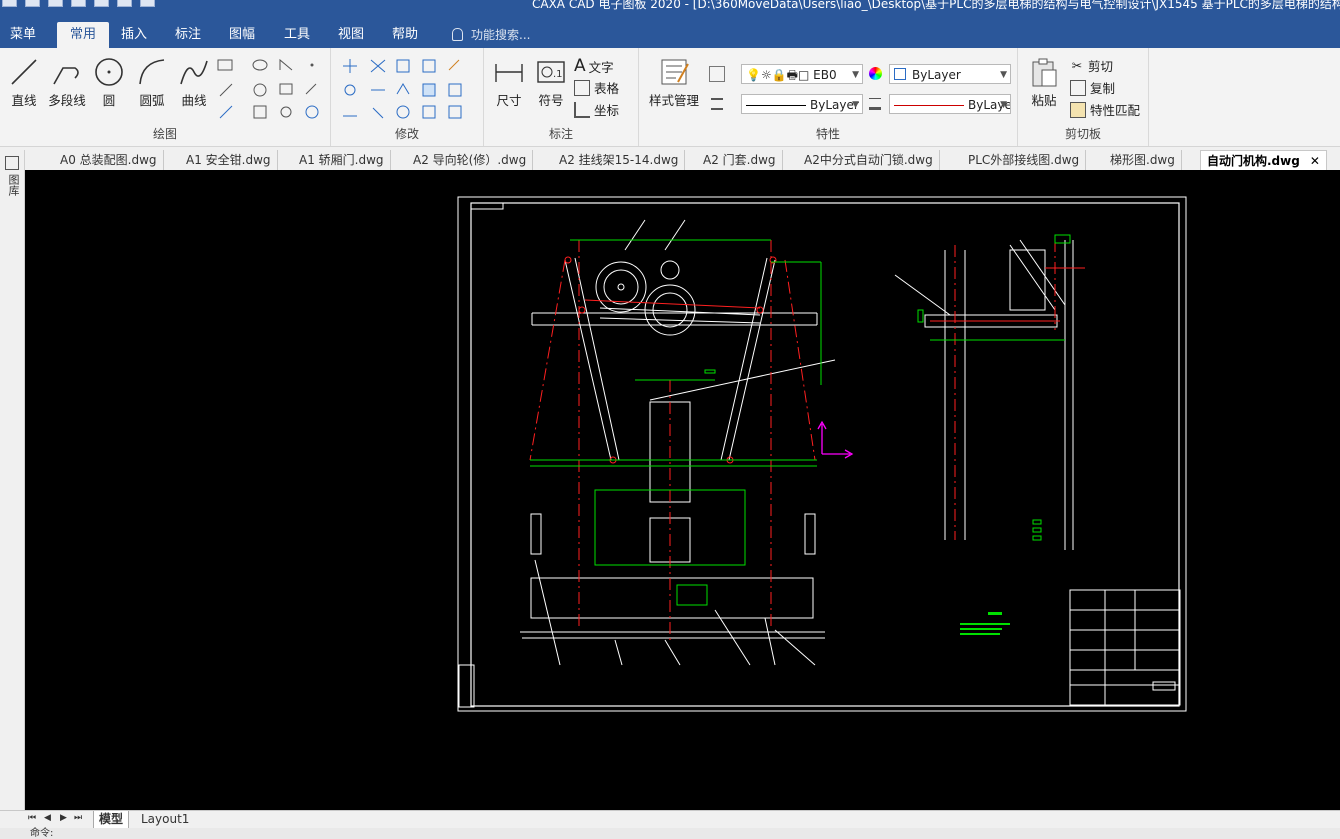 This screenshot has height=839, width=1340. Describe the element at coordinates (12, 185) in the screenshot. I see `library-tab: 图库` at that location.